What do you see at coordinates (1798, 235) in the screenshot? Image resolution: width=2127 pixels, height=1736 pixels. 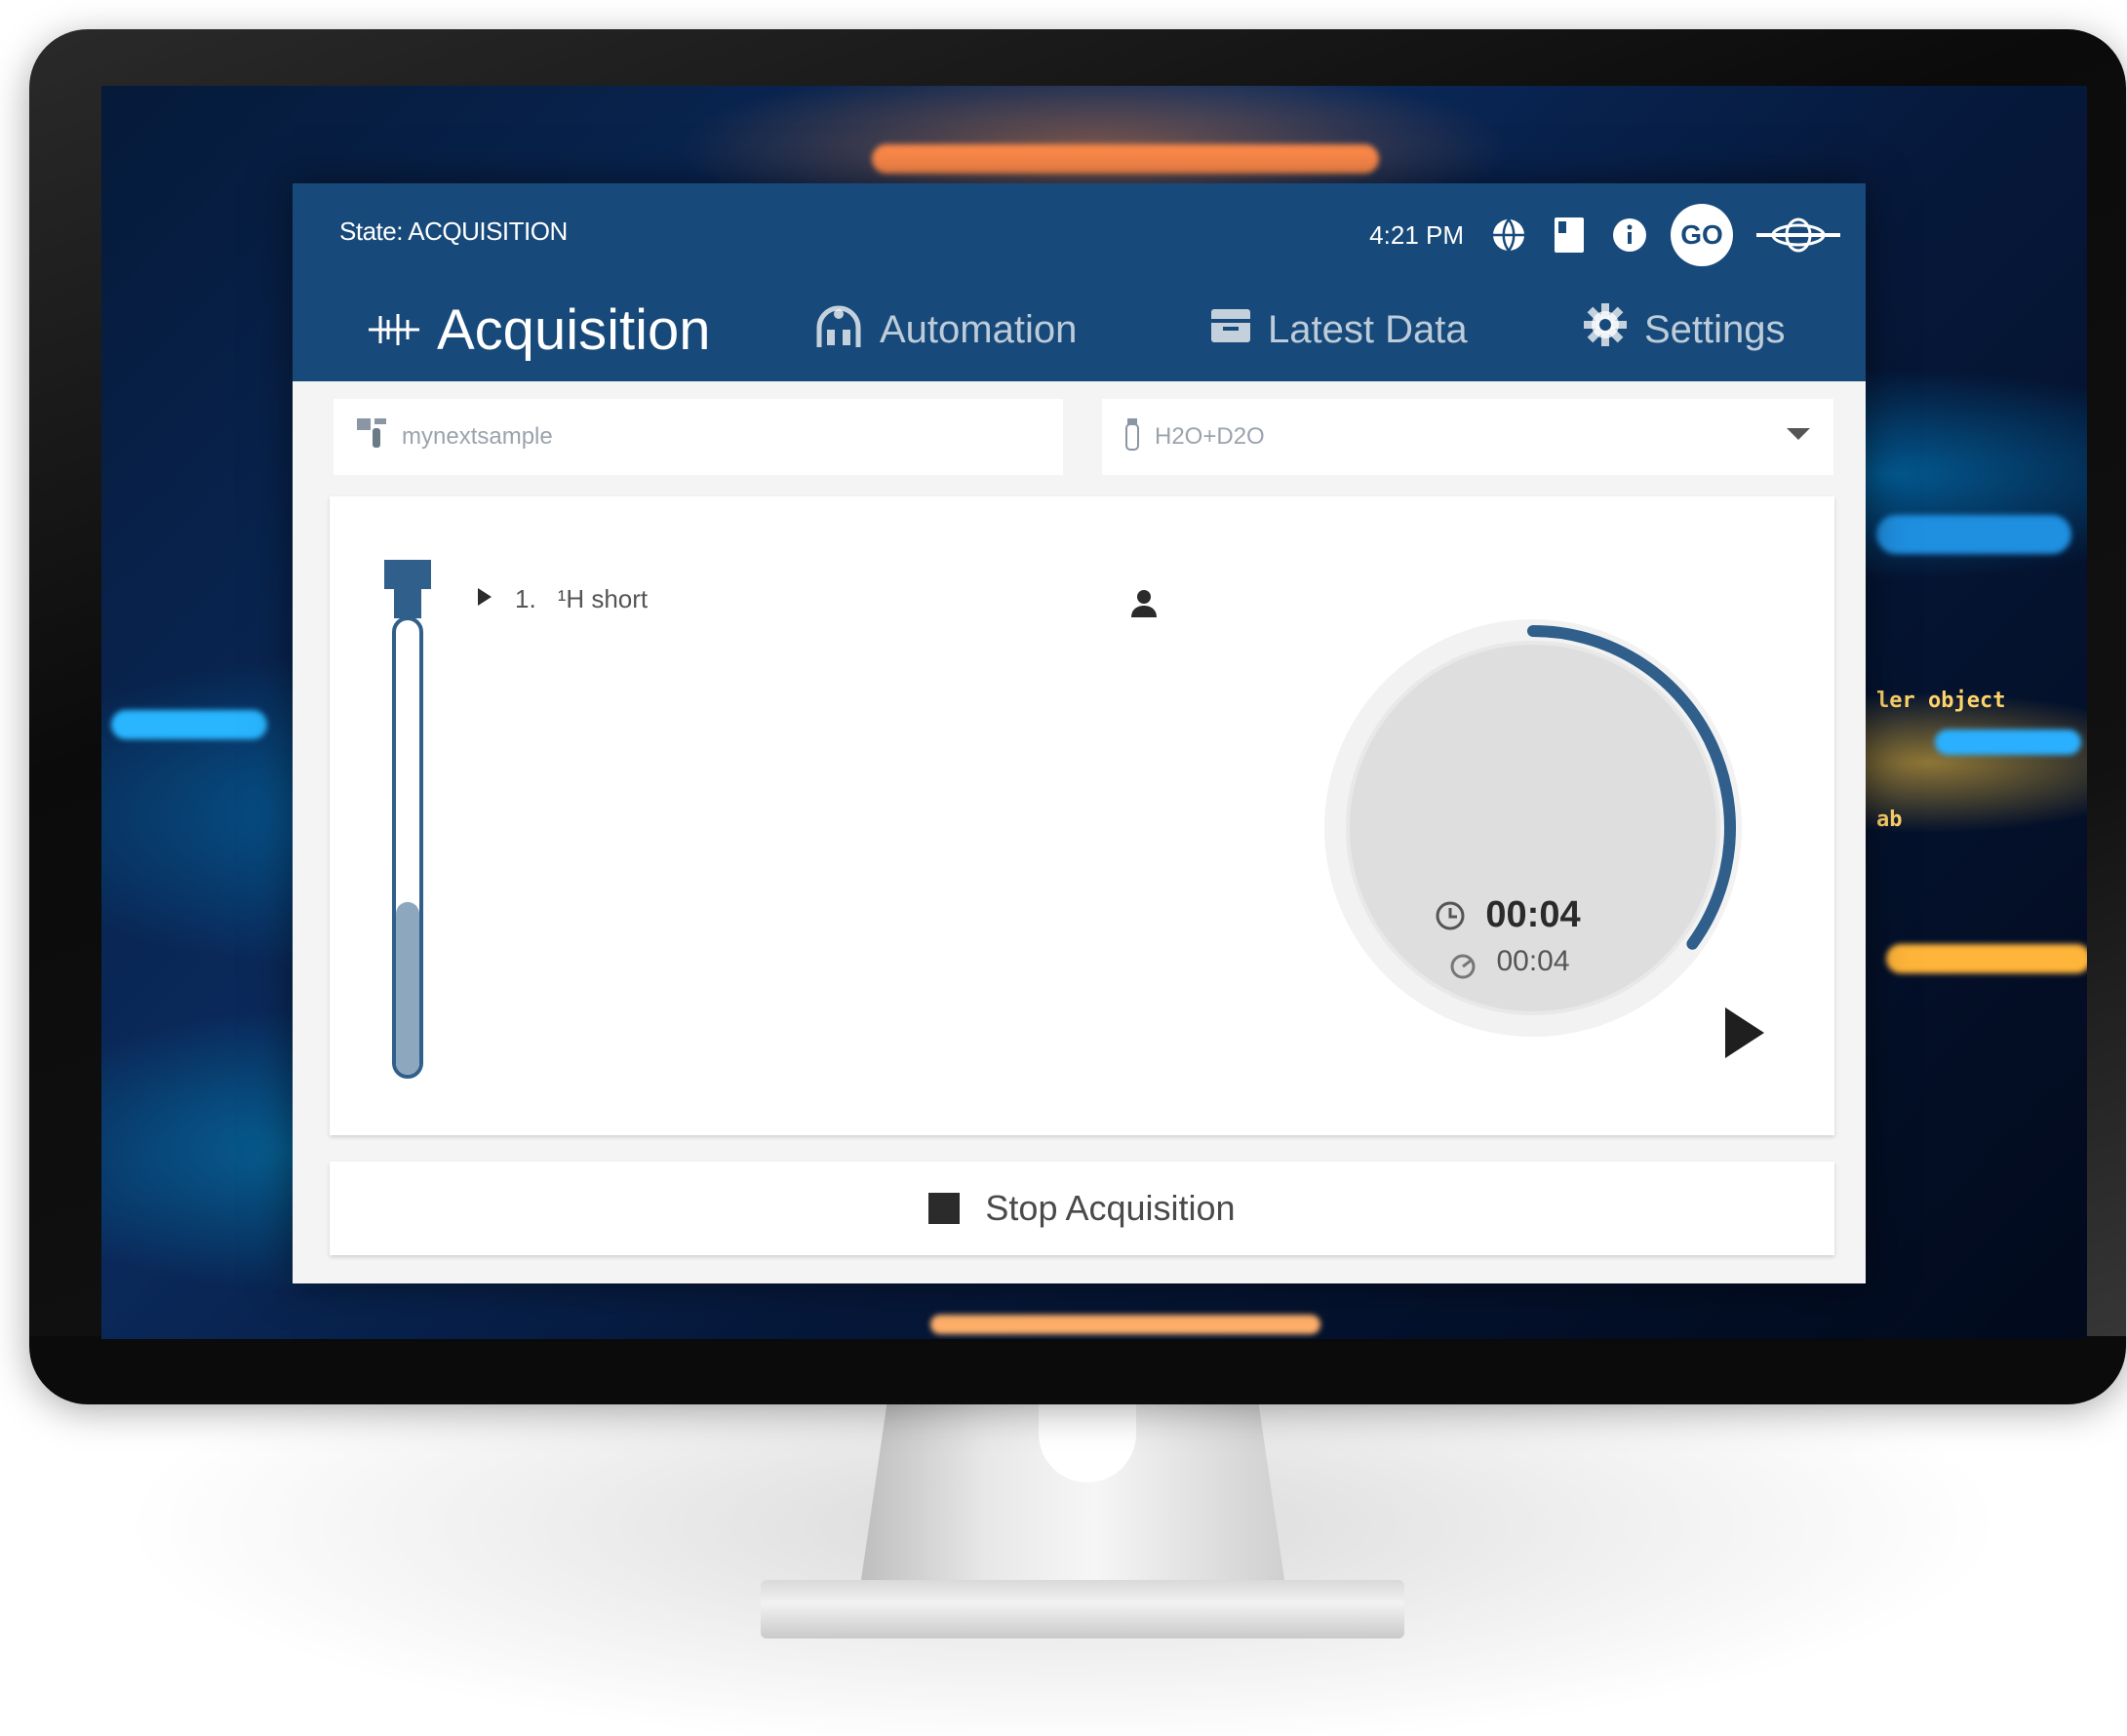 I see `spectrometer-icon` at bounding box center [1798, 235].